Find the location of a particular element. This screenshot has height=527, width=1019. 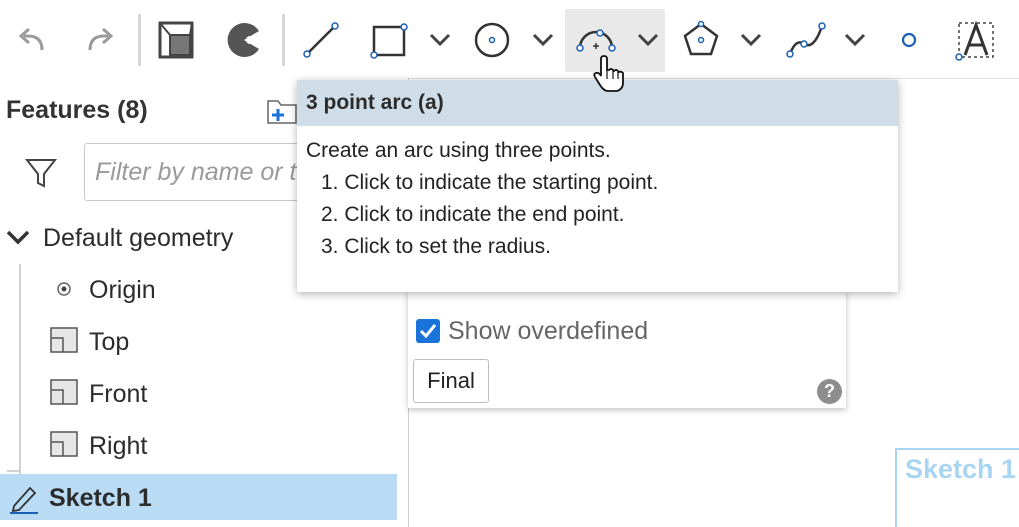

pencil-icon is located at coordinates (24, 500).